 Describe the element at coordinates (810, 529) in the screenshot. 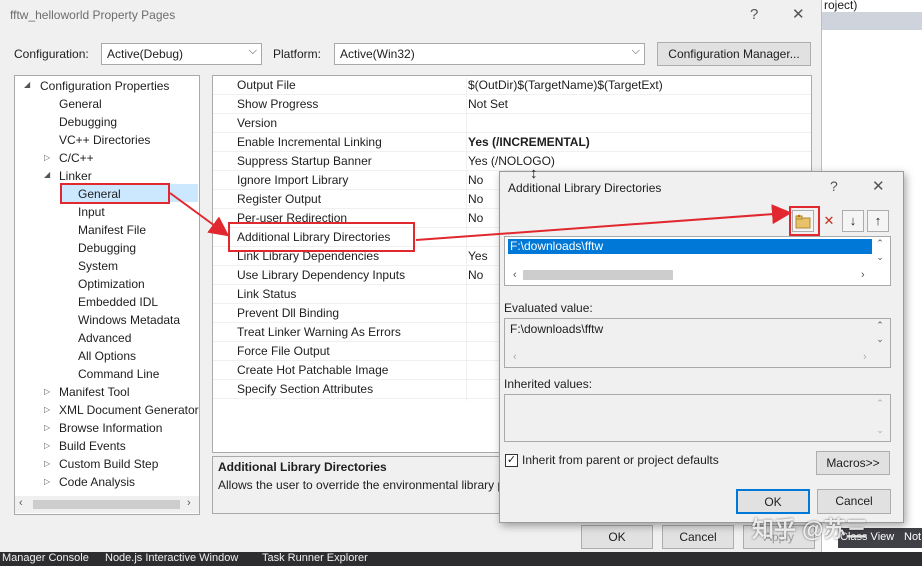

I see `watermark: 知乎 @苏三` at that location.